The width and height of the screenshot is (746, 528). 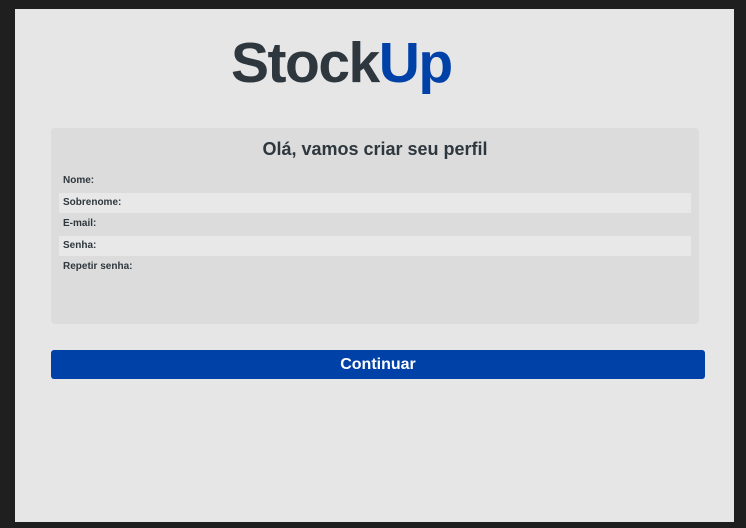 I want to click on repeat-password-field: Repetir senha:, so click(x=375, y=267).